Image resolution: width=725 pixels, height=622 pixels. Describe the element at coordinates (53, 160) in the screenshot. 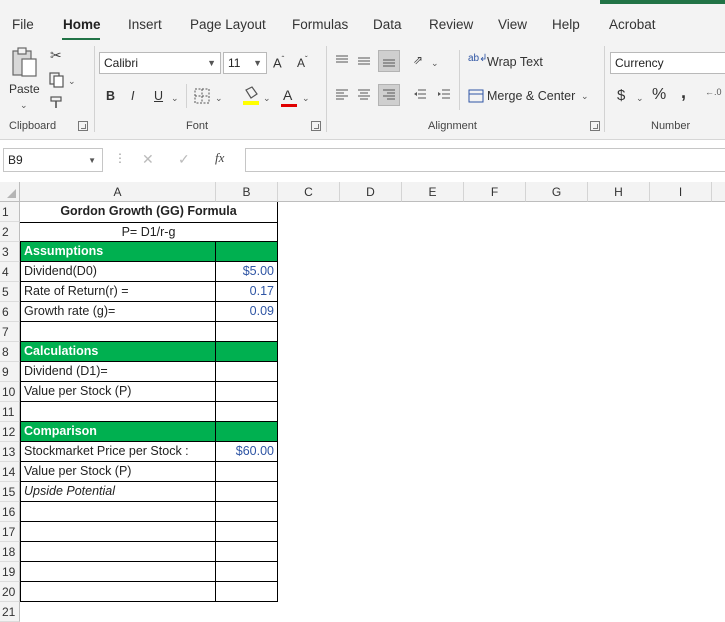

I see `name-box: B9 ▼` at that location.